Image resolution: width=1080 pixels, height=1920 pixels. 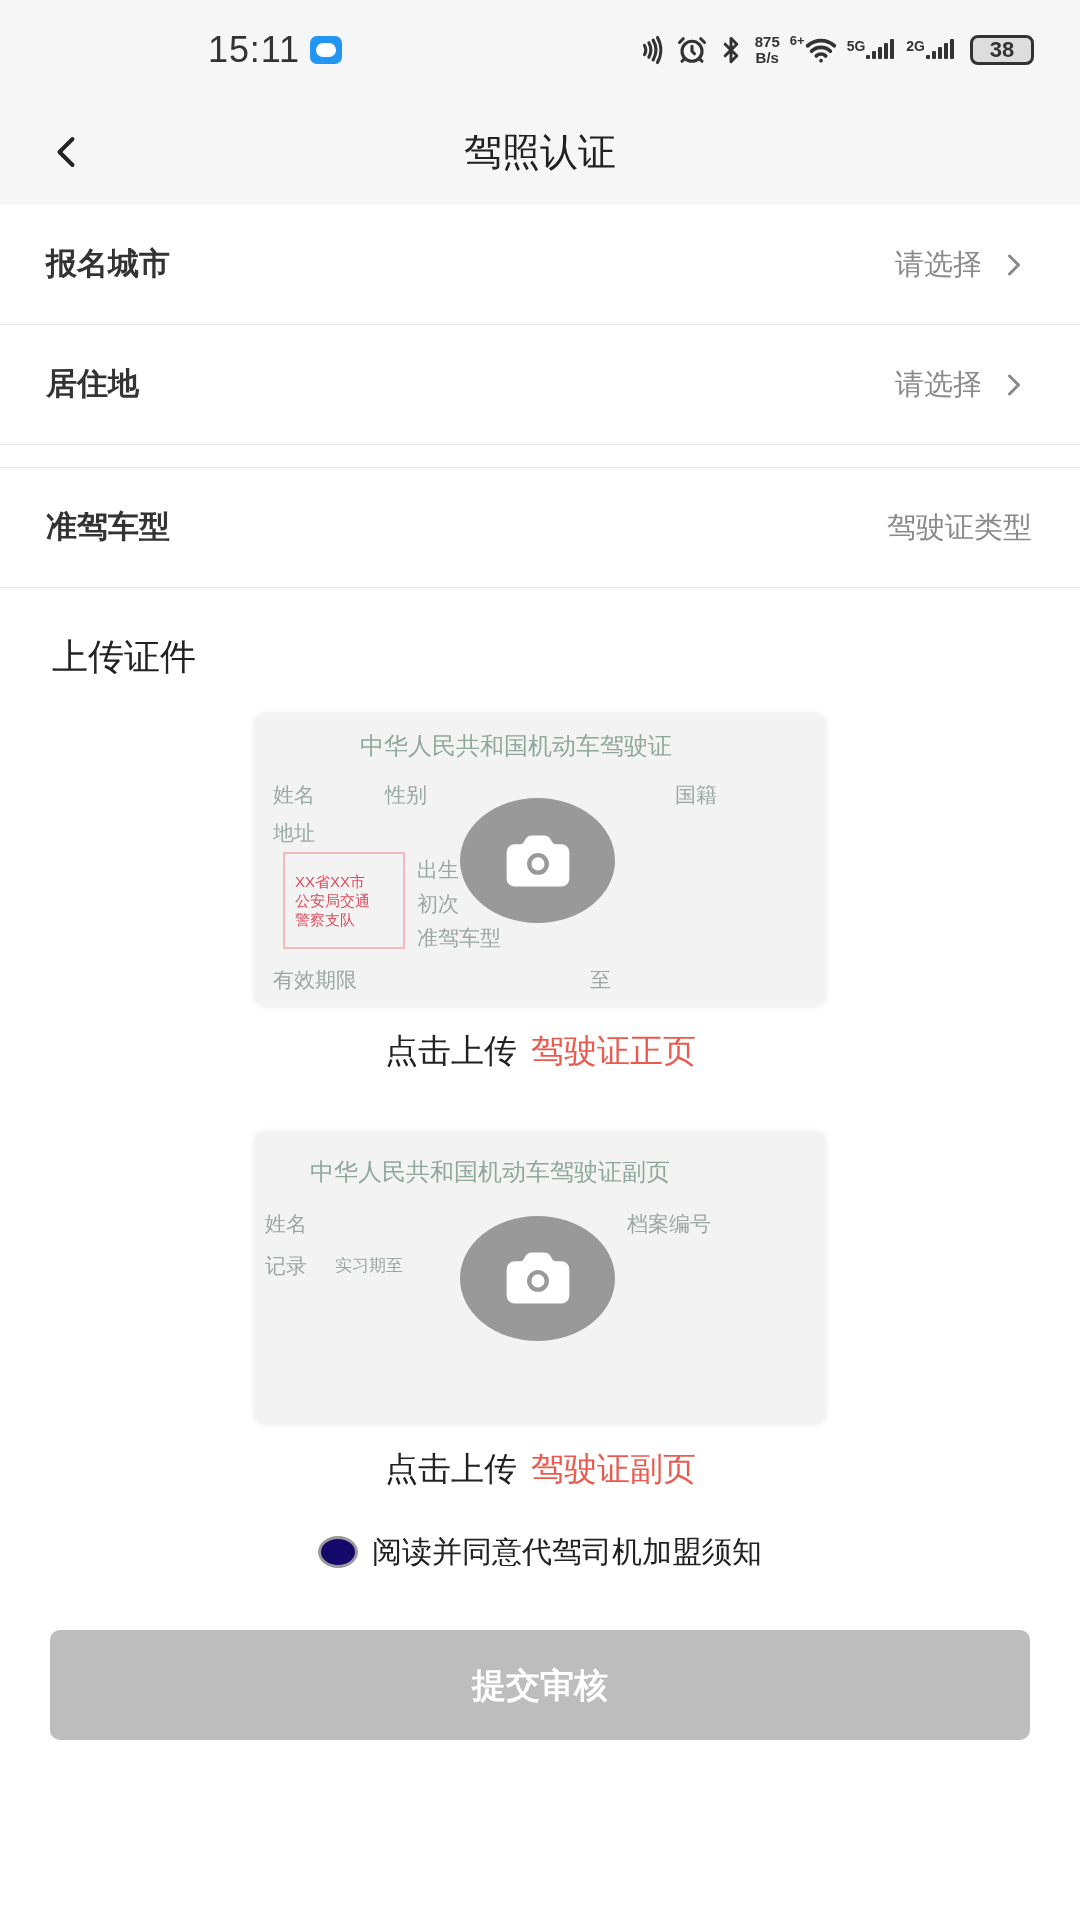 What do you see at coordinates (254, 50) in the screenshot?
I see `clock: 15:11` at bounding box center [254, 50].